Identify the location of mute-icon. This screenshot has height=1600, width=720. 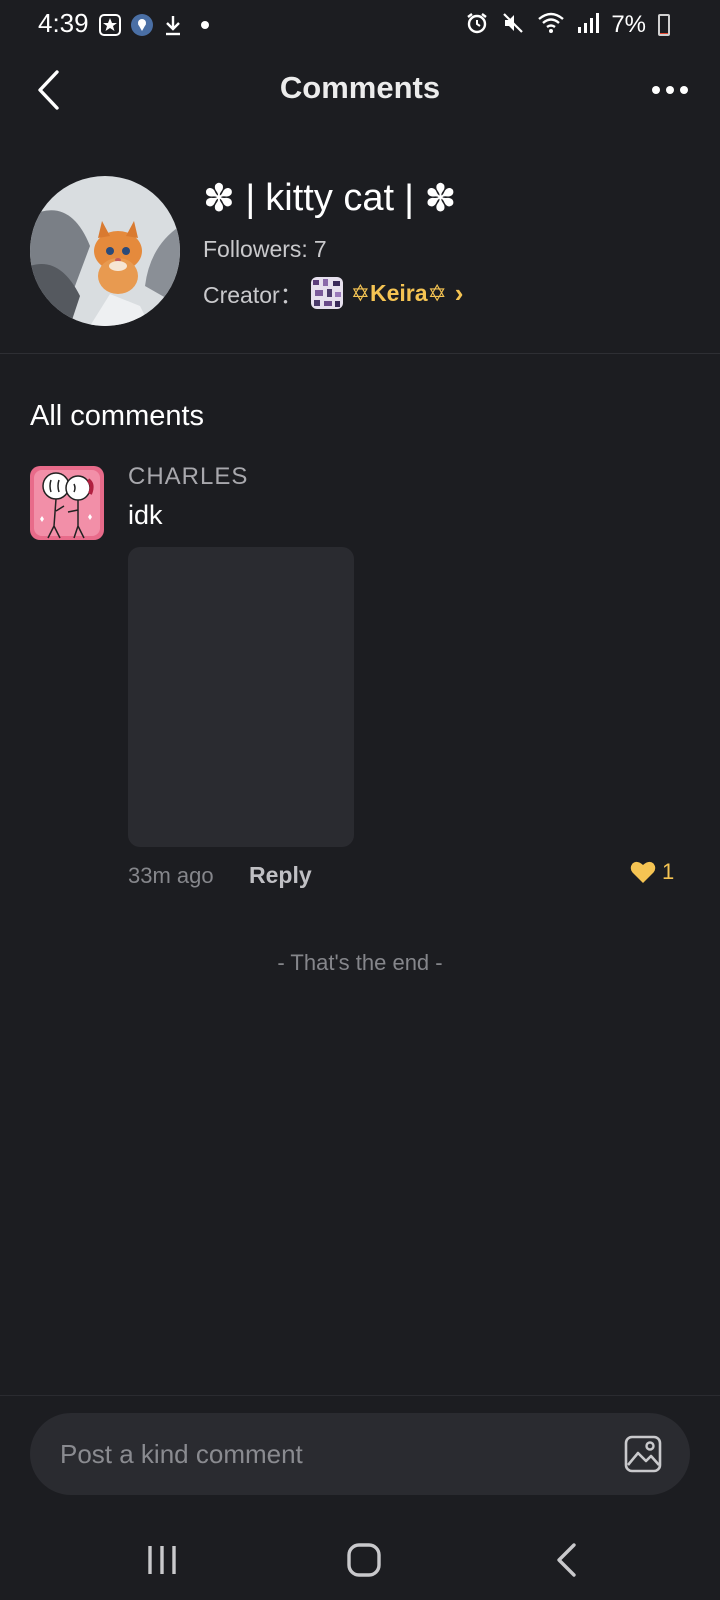
(513, 25).